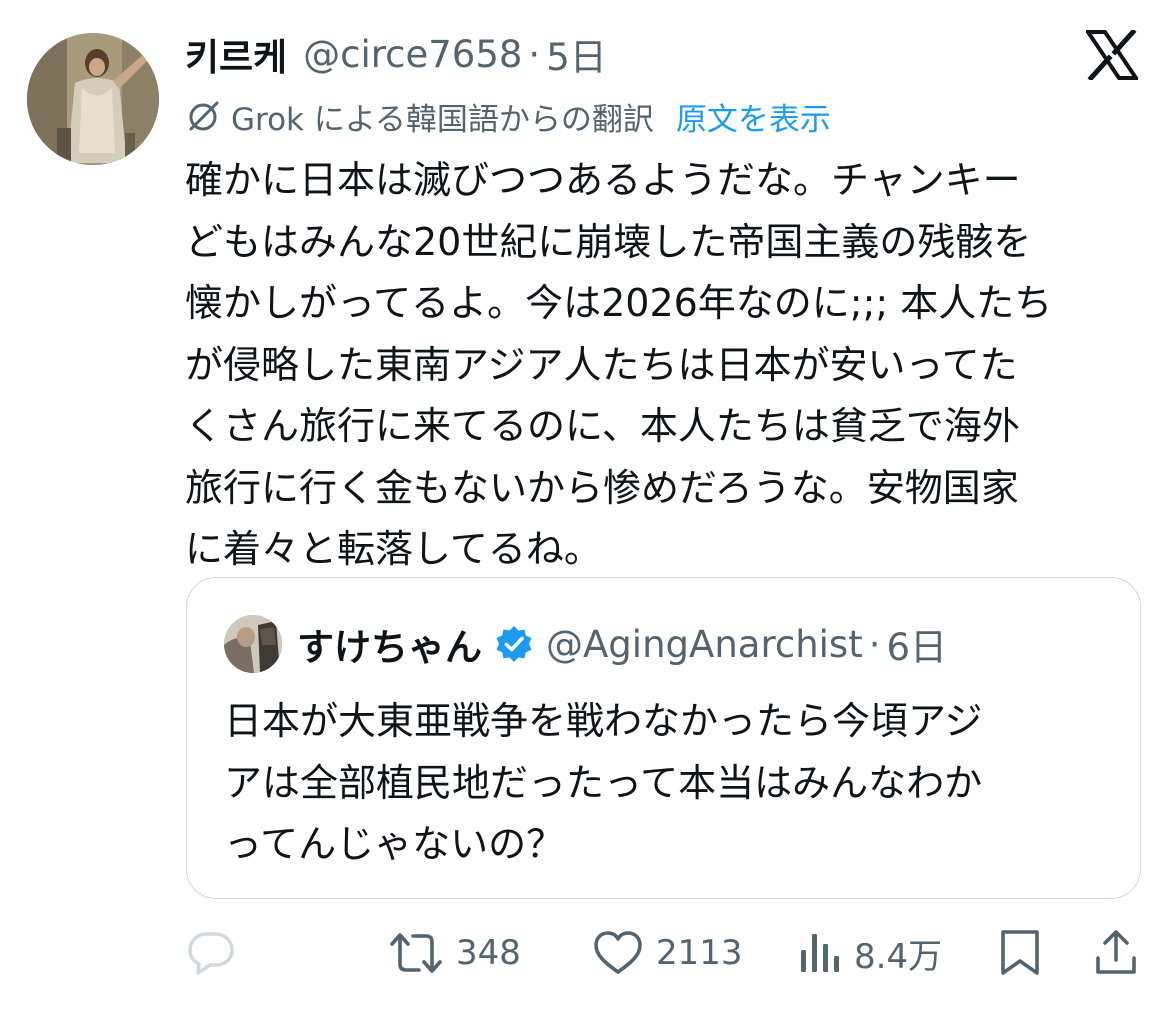 The width and height of the screenshot is (1170, 1013). Describe the element at coordinates (236, 54) in the screenshot. I see `author-name: 키르케` at that location.